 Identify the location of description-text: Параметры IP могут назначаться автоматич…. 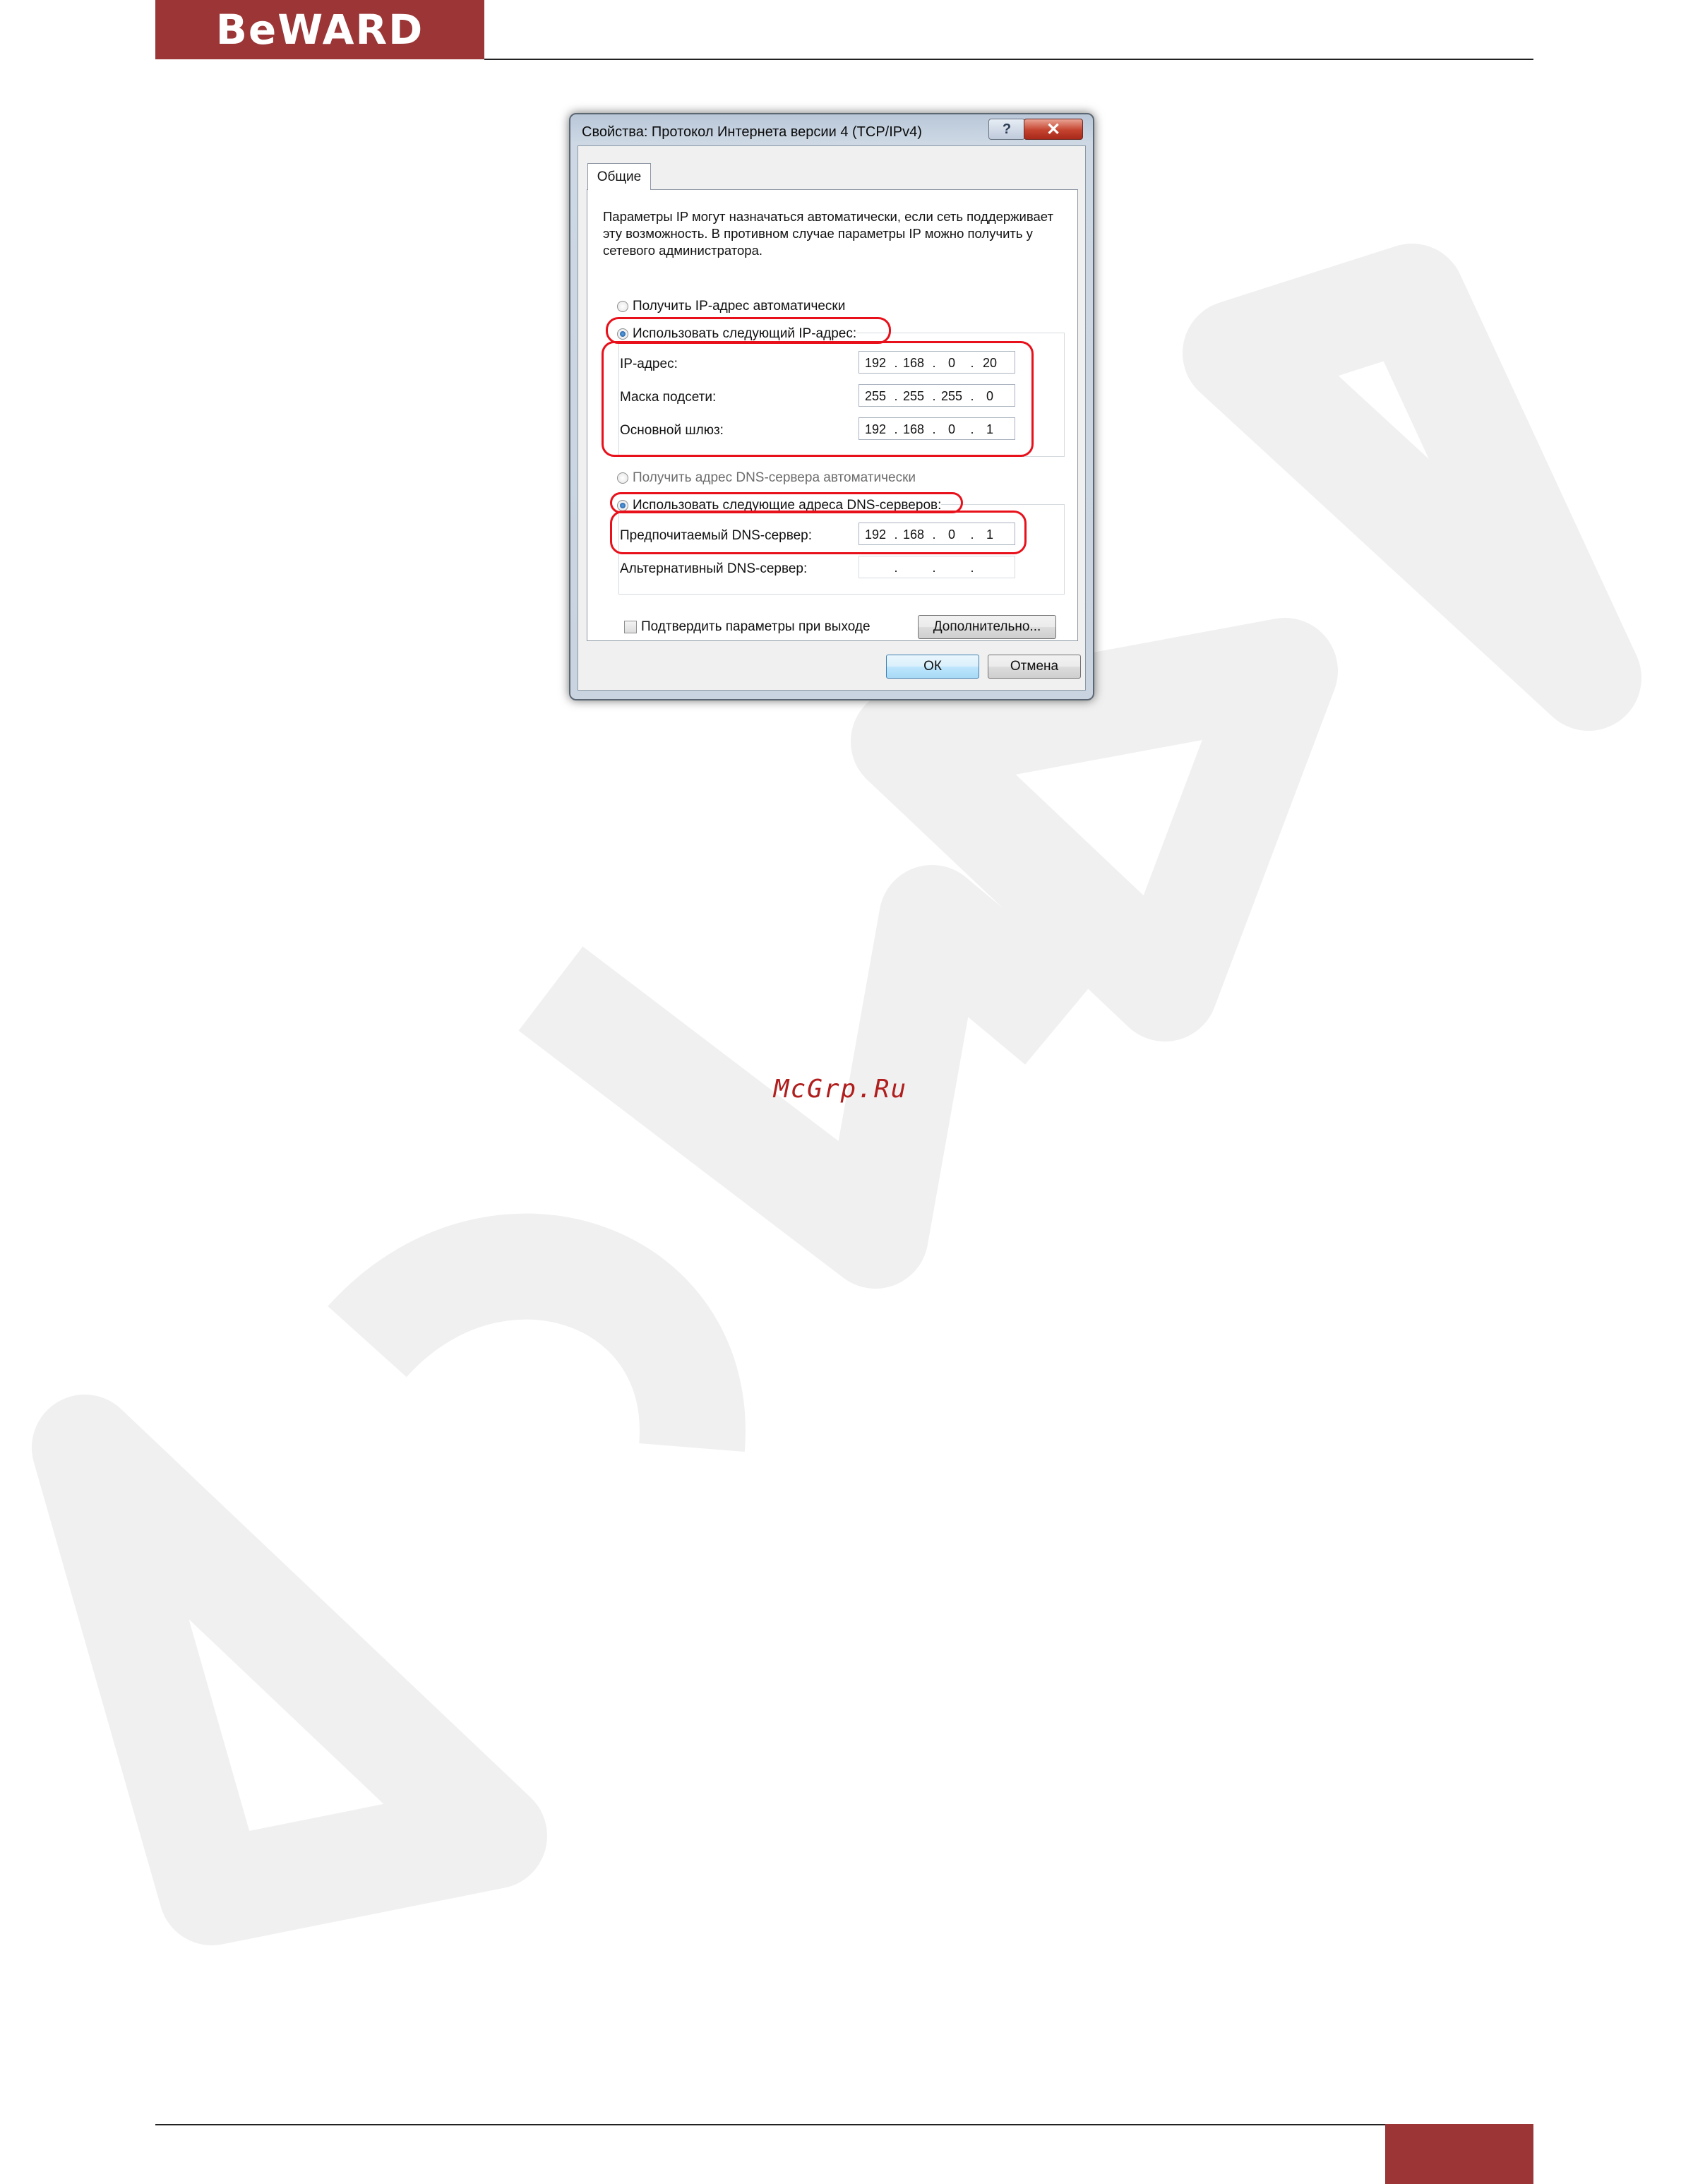
(828, 234).